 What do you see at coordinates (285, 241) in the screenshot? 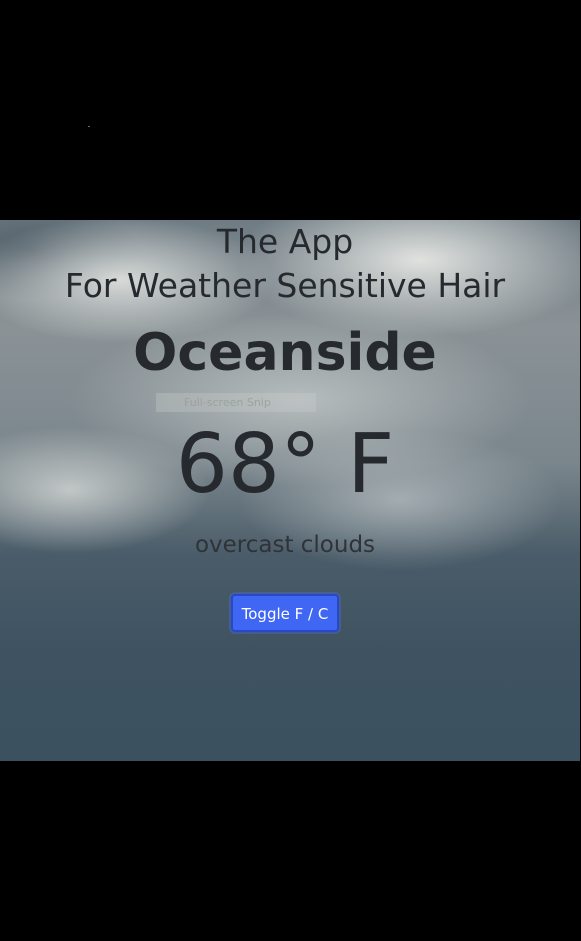
I see `app-title: The App` at bounding box center [285, 241].